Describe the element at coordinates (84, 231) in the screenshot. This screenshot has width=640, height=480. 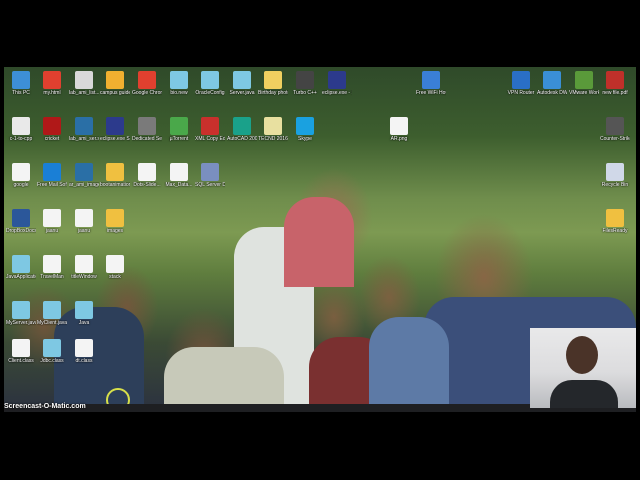
I see `desktop-icon-label: jaanu` at that location.